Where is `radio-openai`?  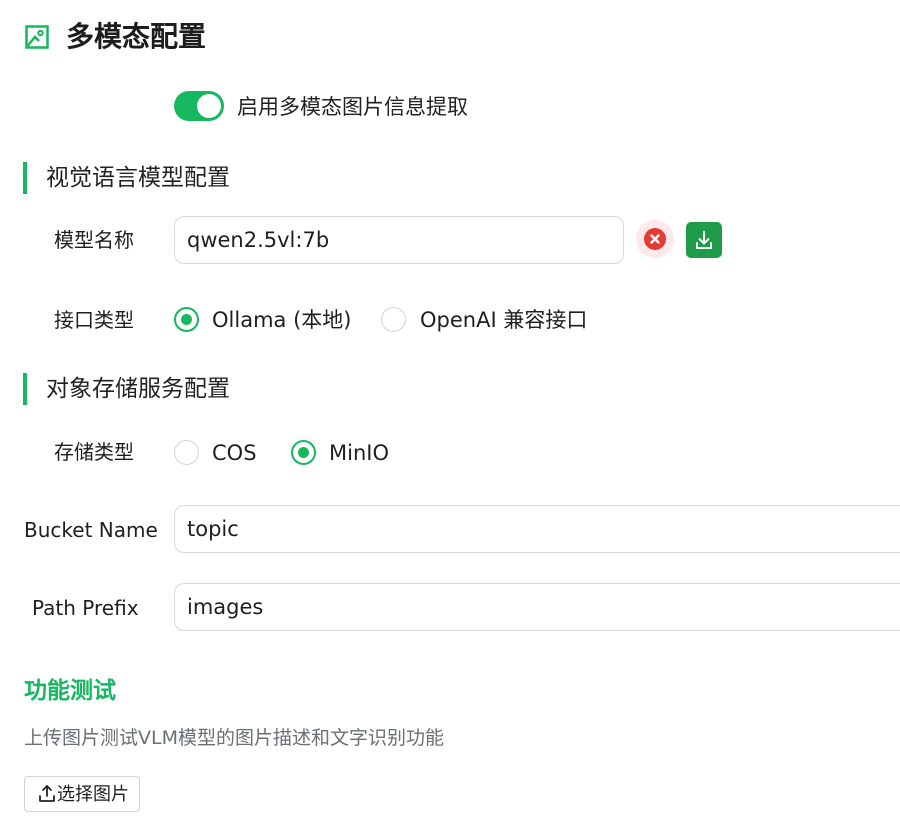
radio-openai is located at coordinates (393, 319).